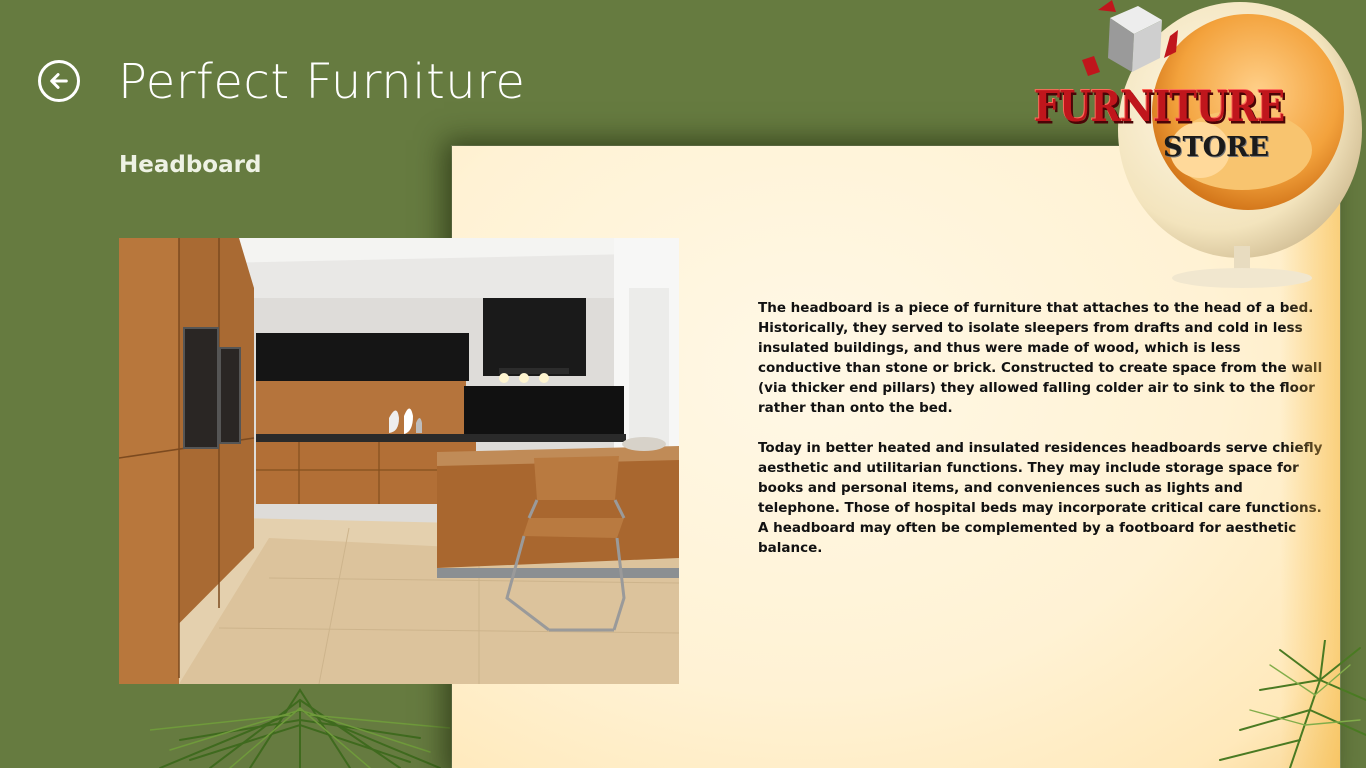 This screenshot has height=768, width=1366. Describe the element at coordinates (190, 165) in the screenshot. I see `item-title: Headboard` at that location.